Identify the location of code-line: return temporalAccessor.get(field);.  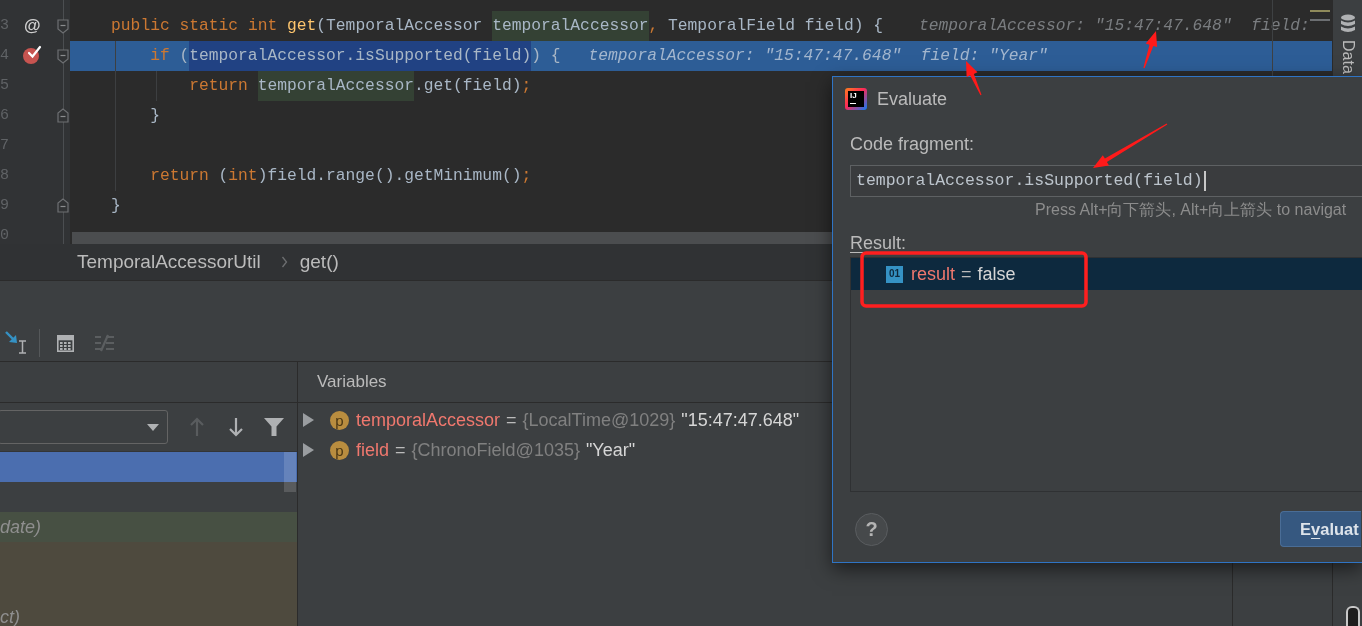
(360, 86).